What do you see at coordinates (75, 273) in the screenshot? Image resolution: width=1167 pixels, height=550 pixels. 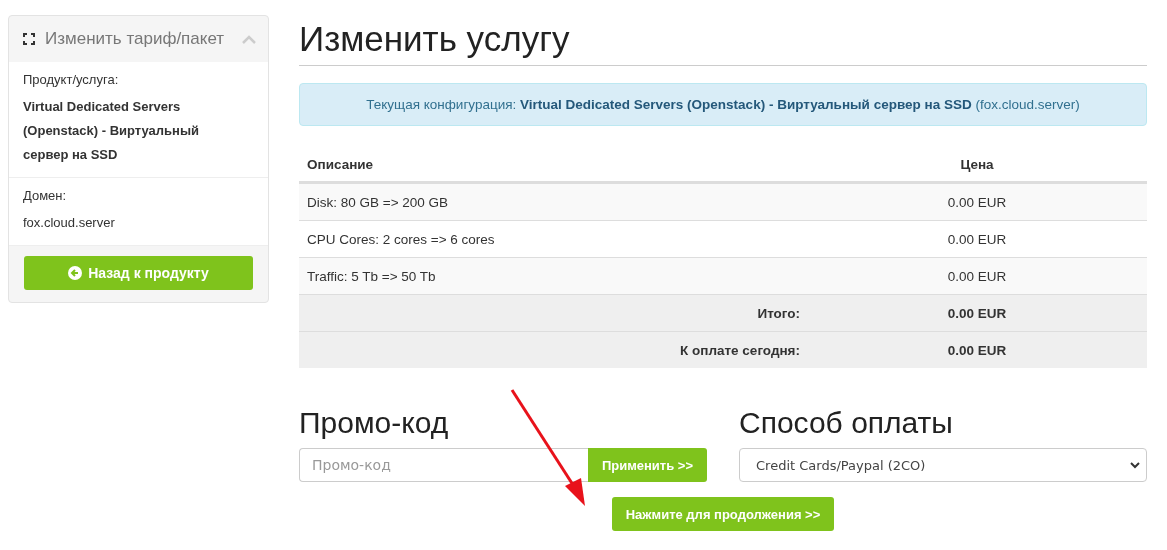 I see `back-arrow-icon` at bounding box center [75, 273].